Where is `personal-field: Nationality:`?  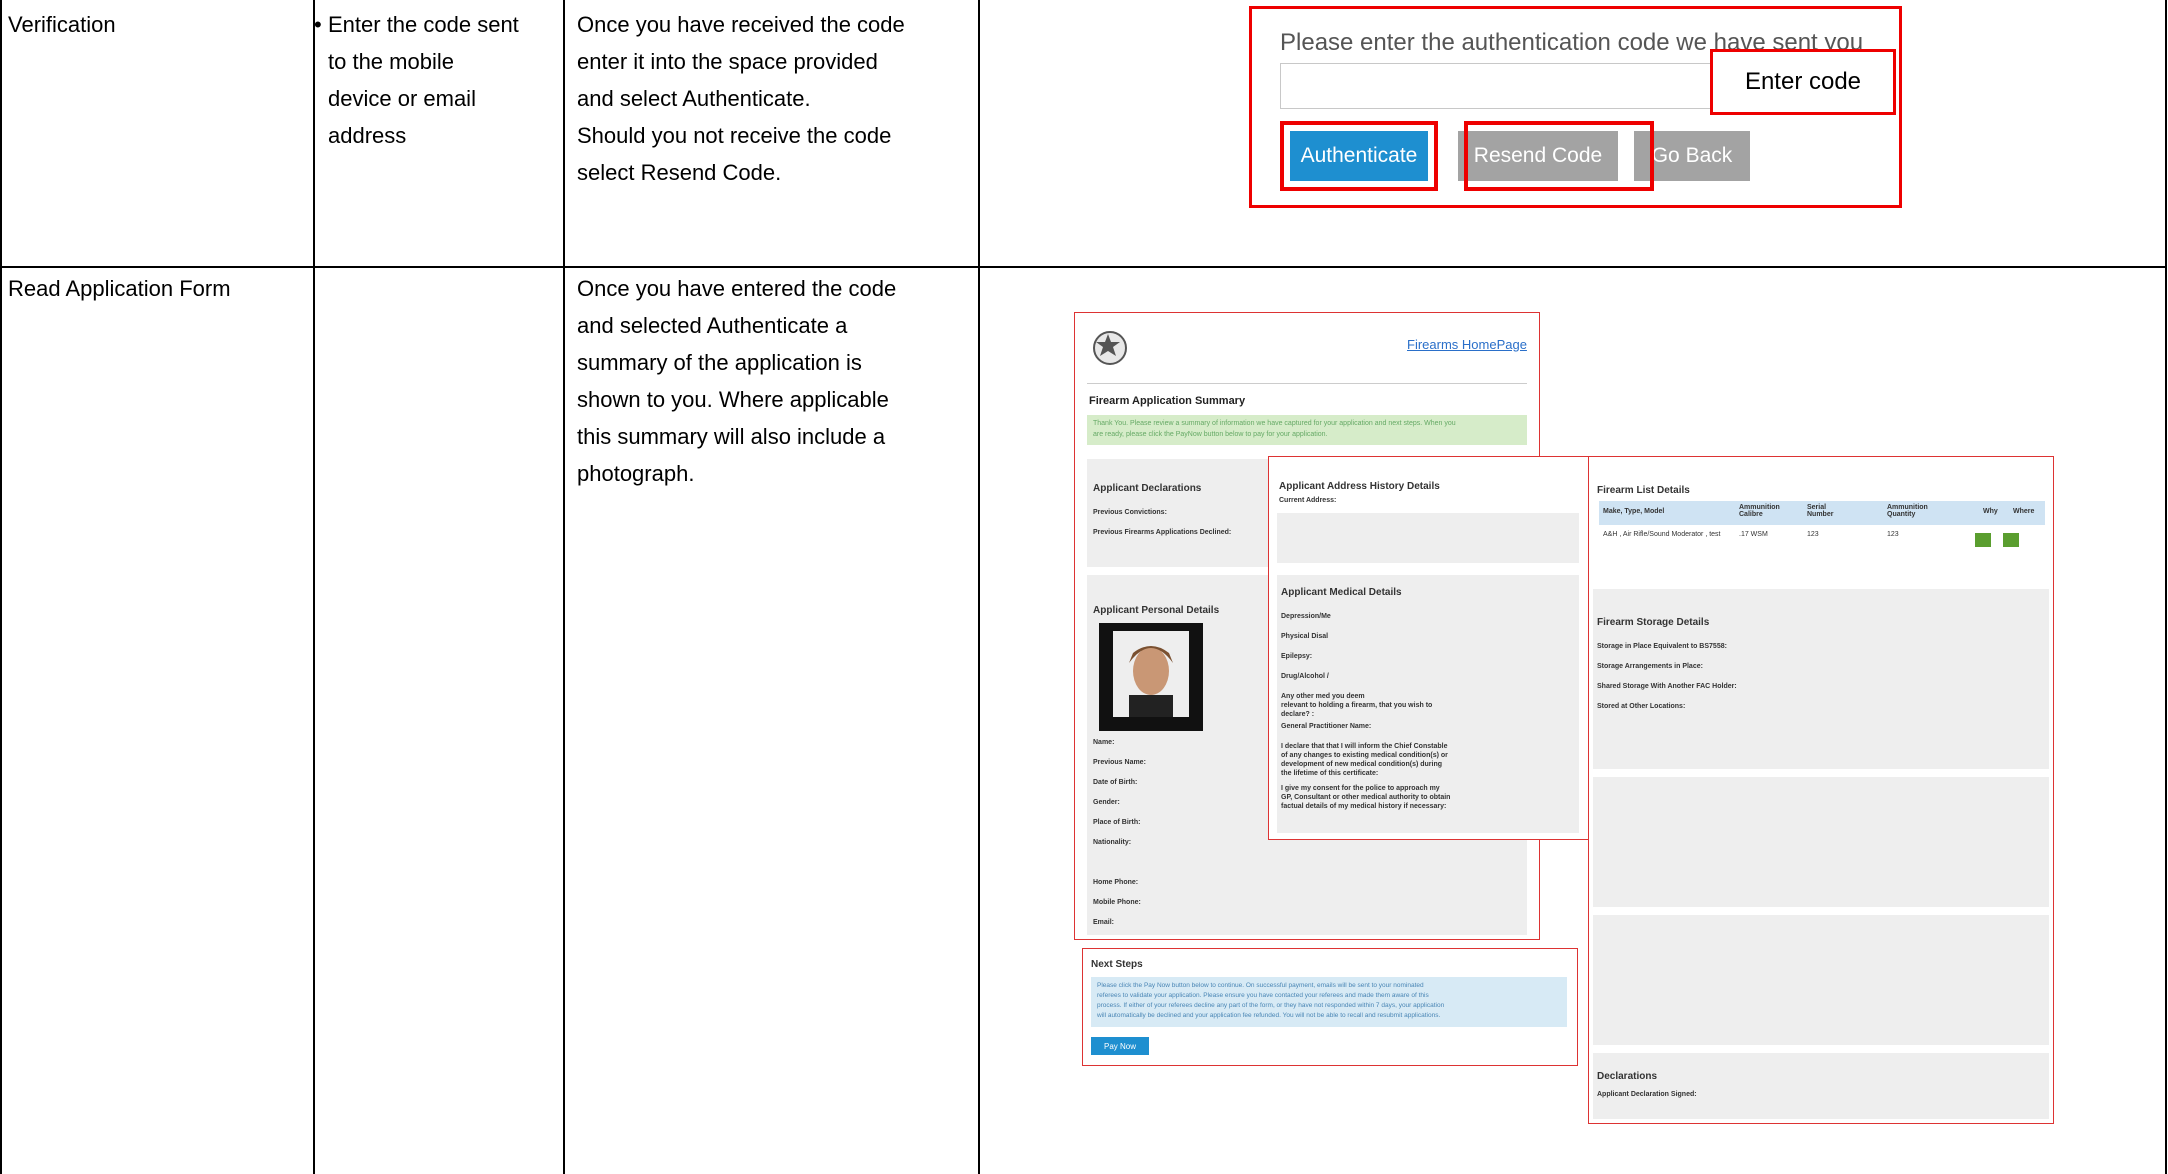 personal-field: Nationality: is located at coordinates (1112, 842).